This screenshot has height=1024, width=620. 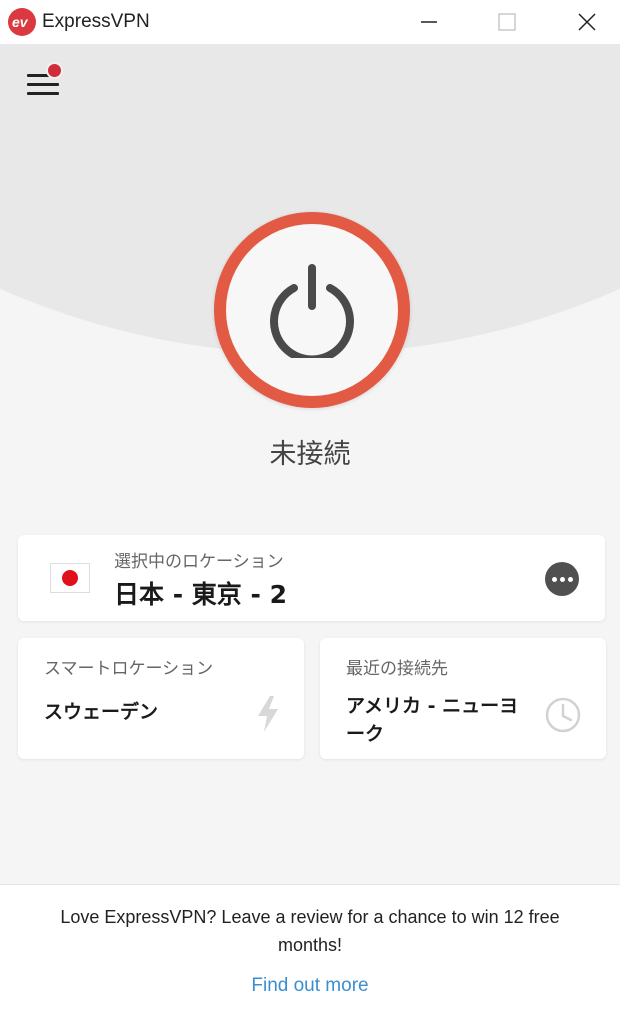 What do you see at coordinates (563, 715) in the screenshot?
I see `clock-icon` at bounding box center [563, 715].